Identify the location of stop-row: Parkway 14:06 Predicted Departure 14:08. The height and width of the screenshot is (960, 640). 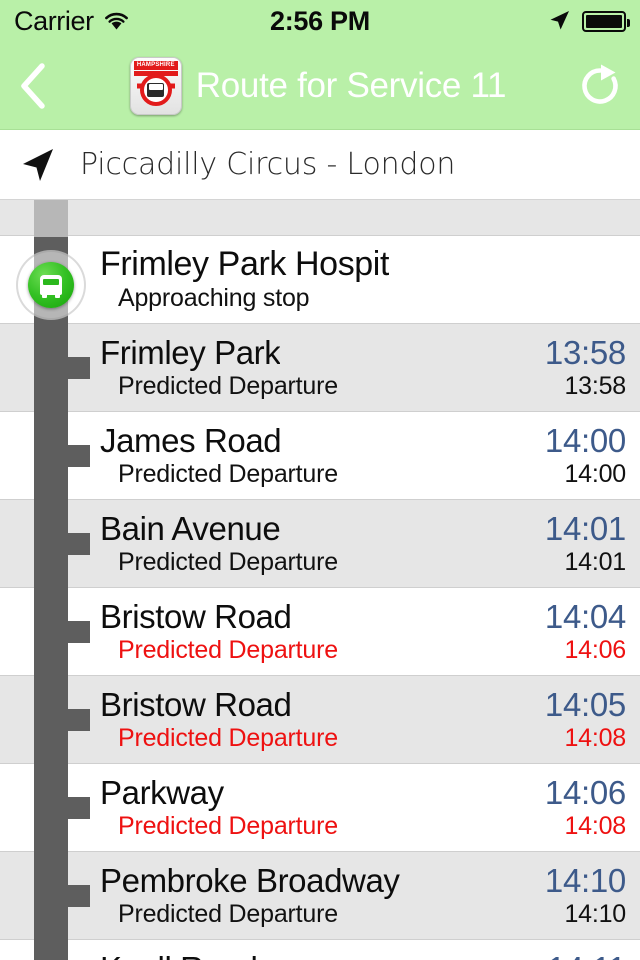
(320, 808).